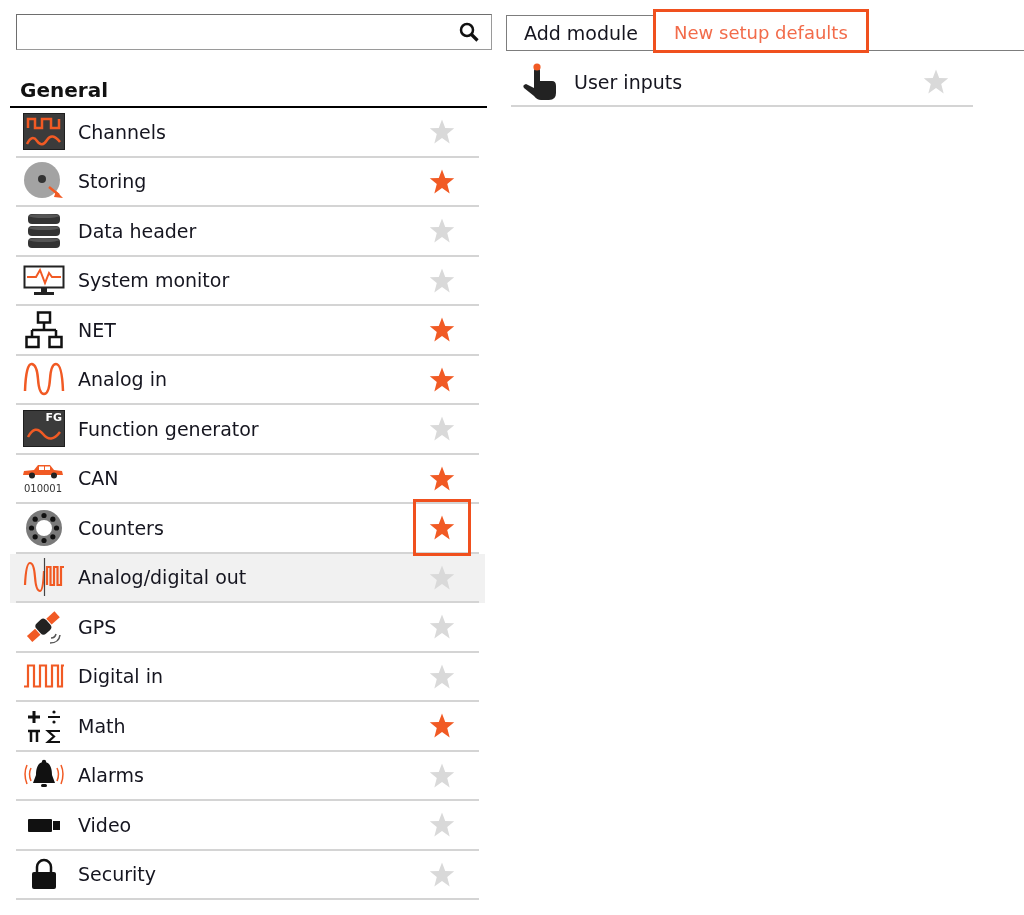 This screenshot has width=1024, height=915. Describe the element at coordinates (121, 676) in the screenshot. I see `item-label: Digital in` at that location.